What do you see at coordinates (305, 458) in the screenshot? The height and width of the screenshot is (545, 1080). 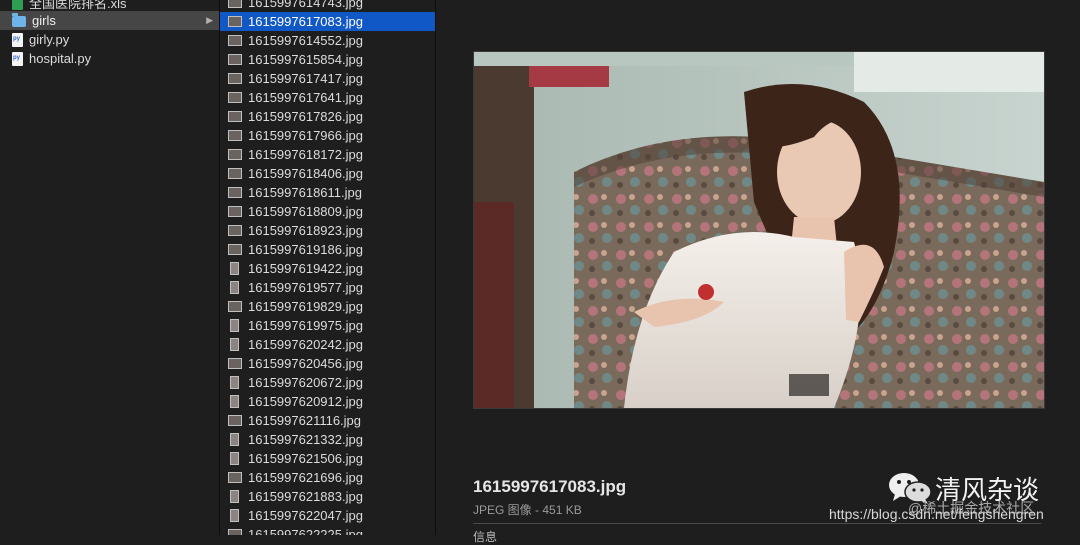 I see `file-name: 1615997621506.jpg` at bounding box center [305, 458].